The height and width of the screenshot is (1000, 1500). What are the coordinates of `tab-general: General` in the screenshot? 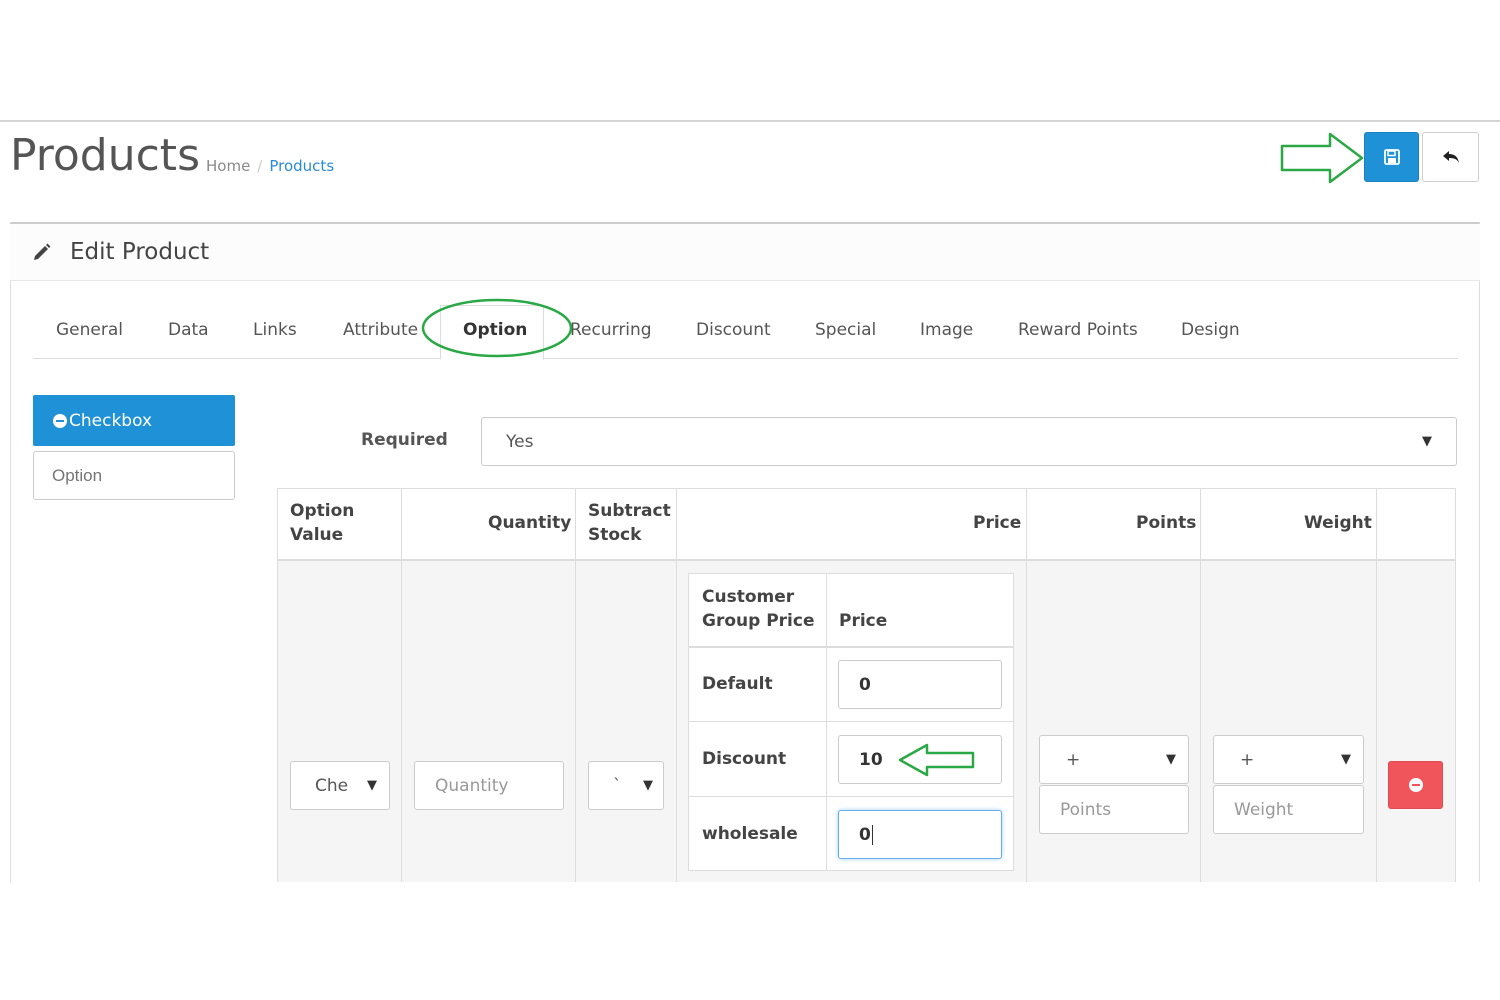 It's located at (89, 330).